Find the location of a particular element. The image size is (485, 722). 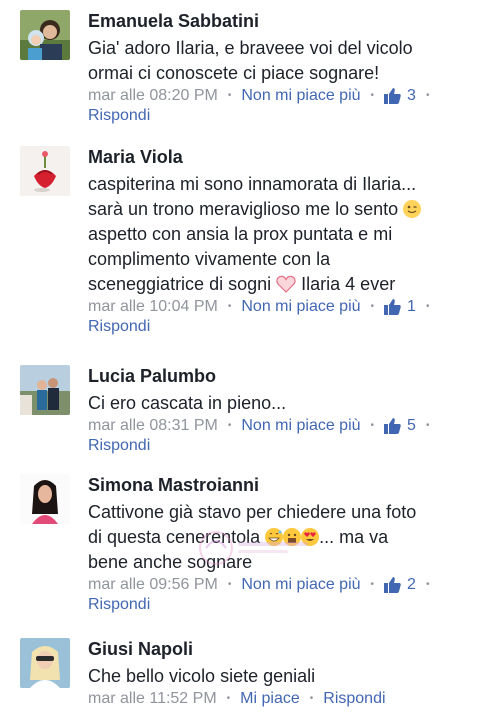

timestamp: mar alle 08:20 PM is located at coordinates (153, 96).